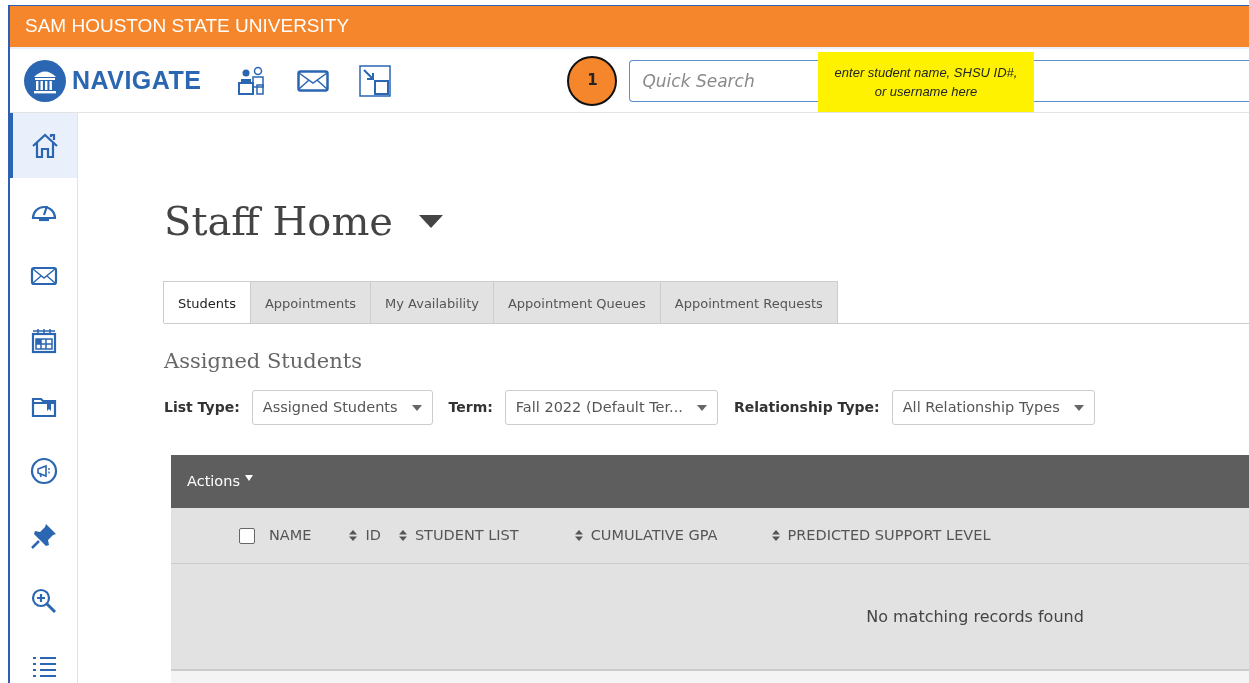 The height and width of the screenshot is (683, 1249). I want to click on tab: Students, so click(207, 302).